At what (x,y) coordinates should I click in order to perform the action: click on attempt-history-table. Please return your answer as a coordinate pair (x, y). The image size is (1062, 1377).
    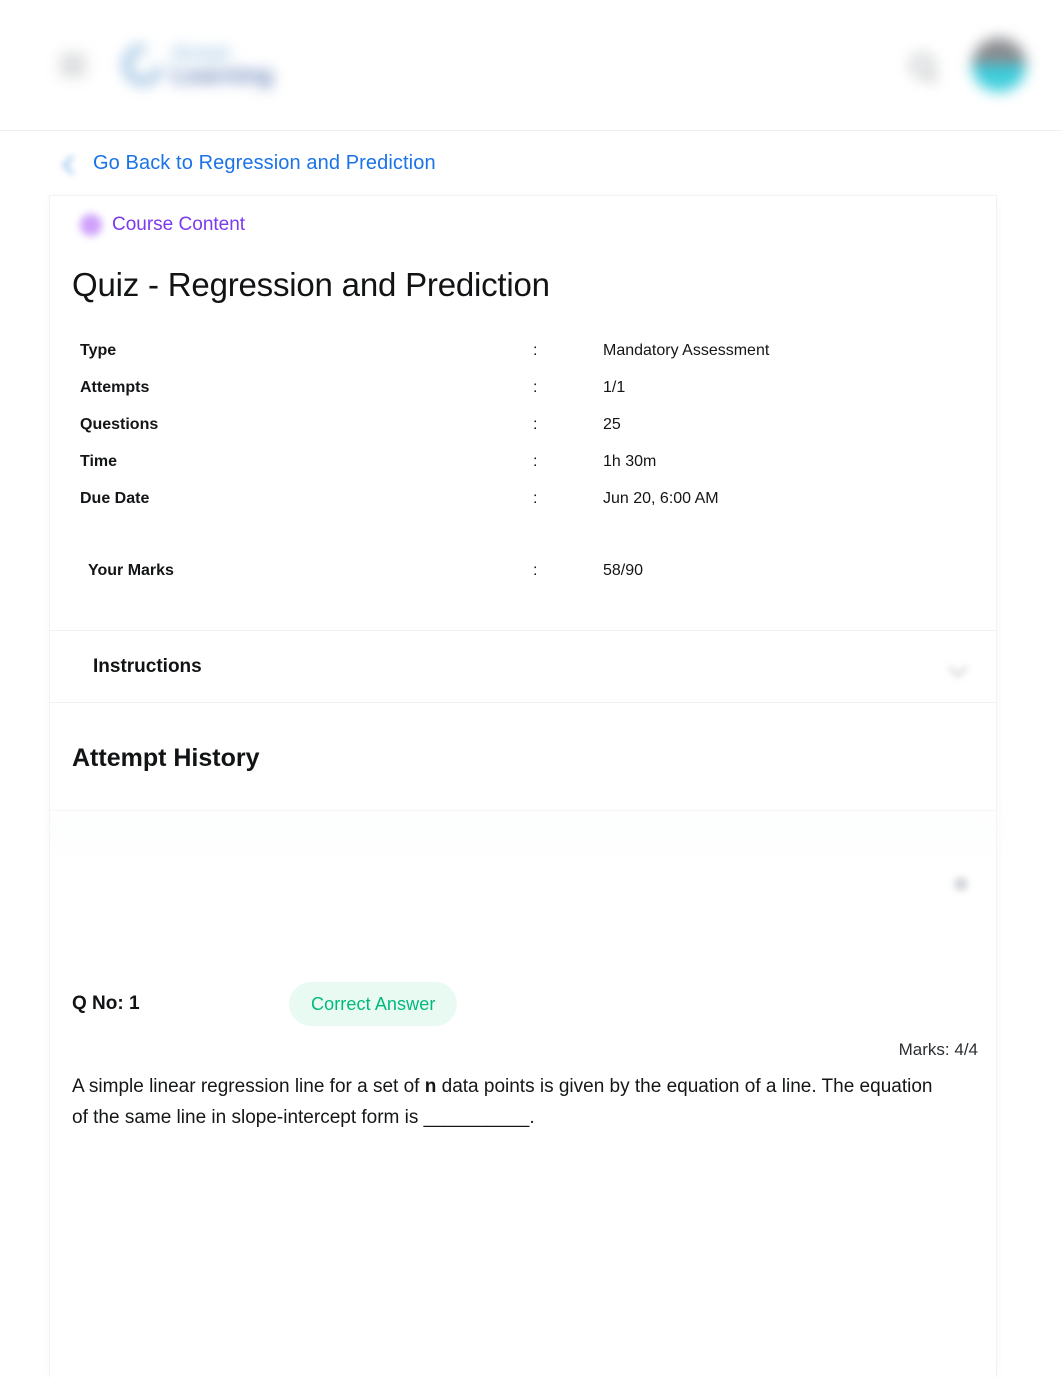
    Looking at the image, I should click on (523, 871).